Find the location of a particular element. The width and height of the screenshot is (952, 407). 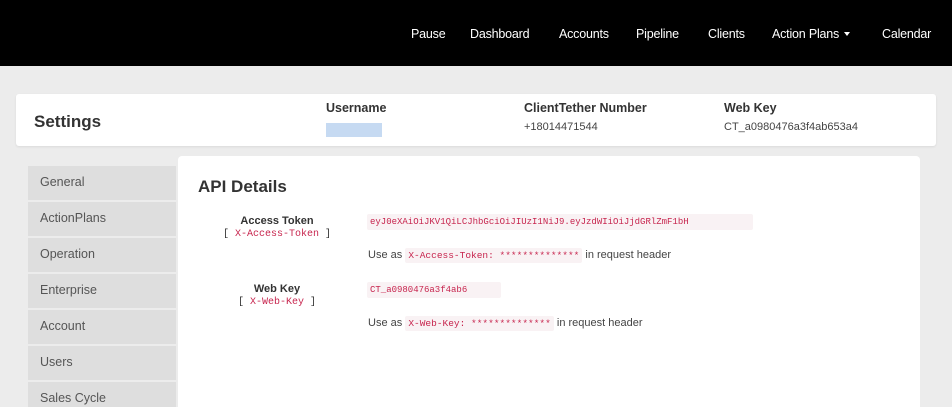

username-label: Username is located at coordinates (356, 108).